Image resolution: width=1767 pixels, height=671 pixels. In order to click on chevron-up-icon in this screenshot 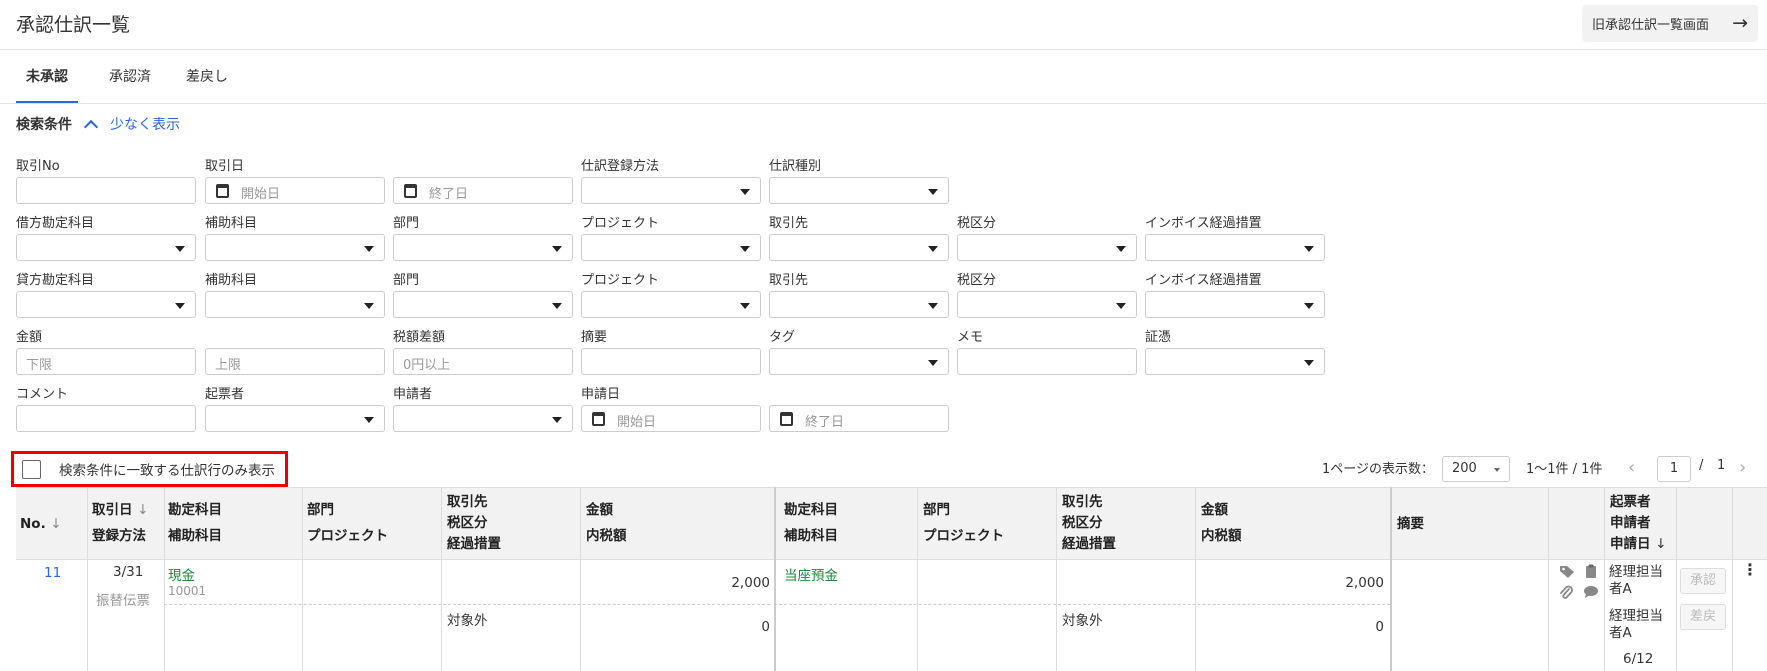, I will do `click(91, 127)`.